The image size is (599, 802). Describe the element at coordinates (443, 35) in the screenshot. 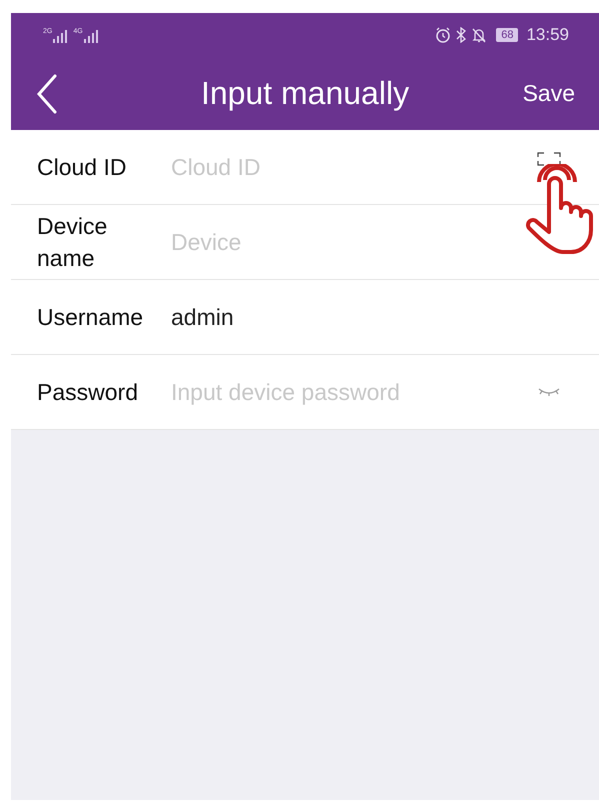

I see `alarm-icon` at that location.